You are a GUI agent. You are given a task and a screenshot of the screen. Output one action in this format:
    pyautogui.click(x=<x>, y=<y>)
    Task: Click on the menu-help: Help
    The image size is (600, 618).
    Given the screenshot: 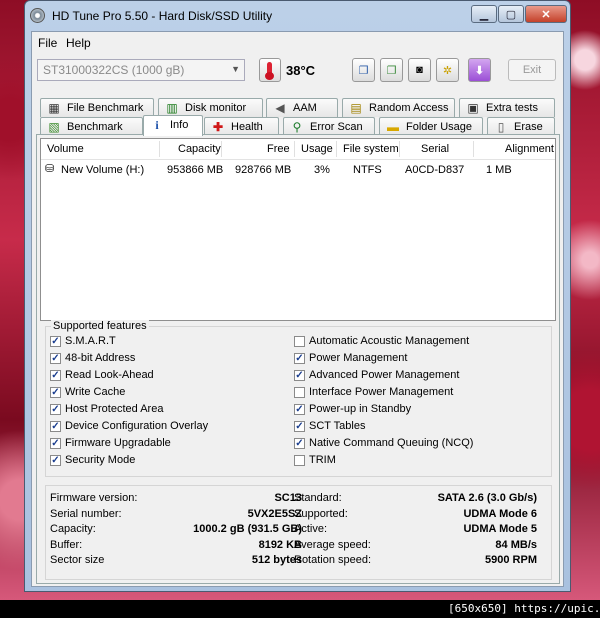 What is the action you would take?
    pyautogui.click(x=78, y=43)
    